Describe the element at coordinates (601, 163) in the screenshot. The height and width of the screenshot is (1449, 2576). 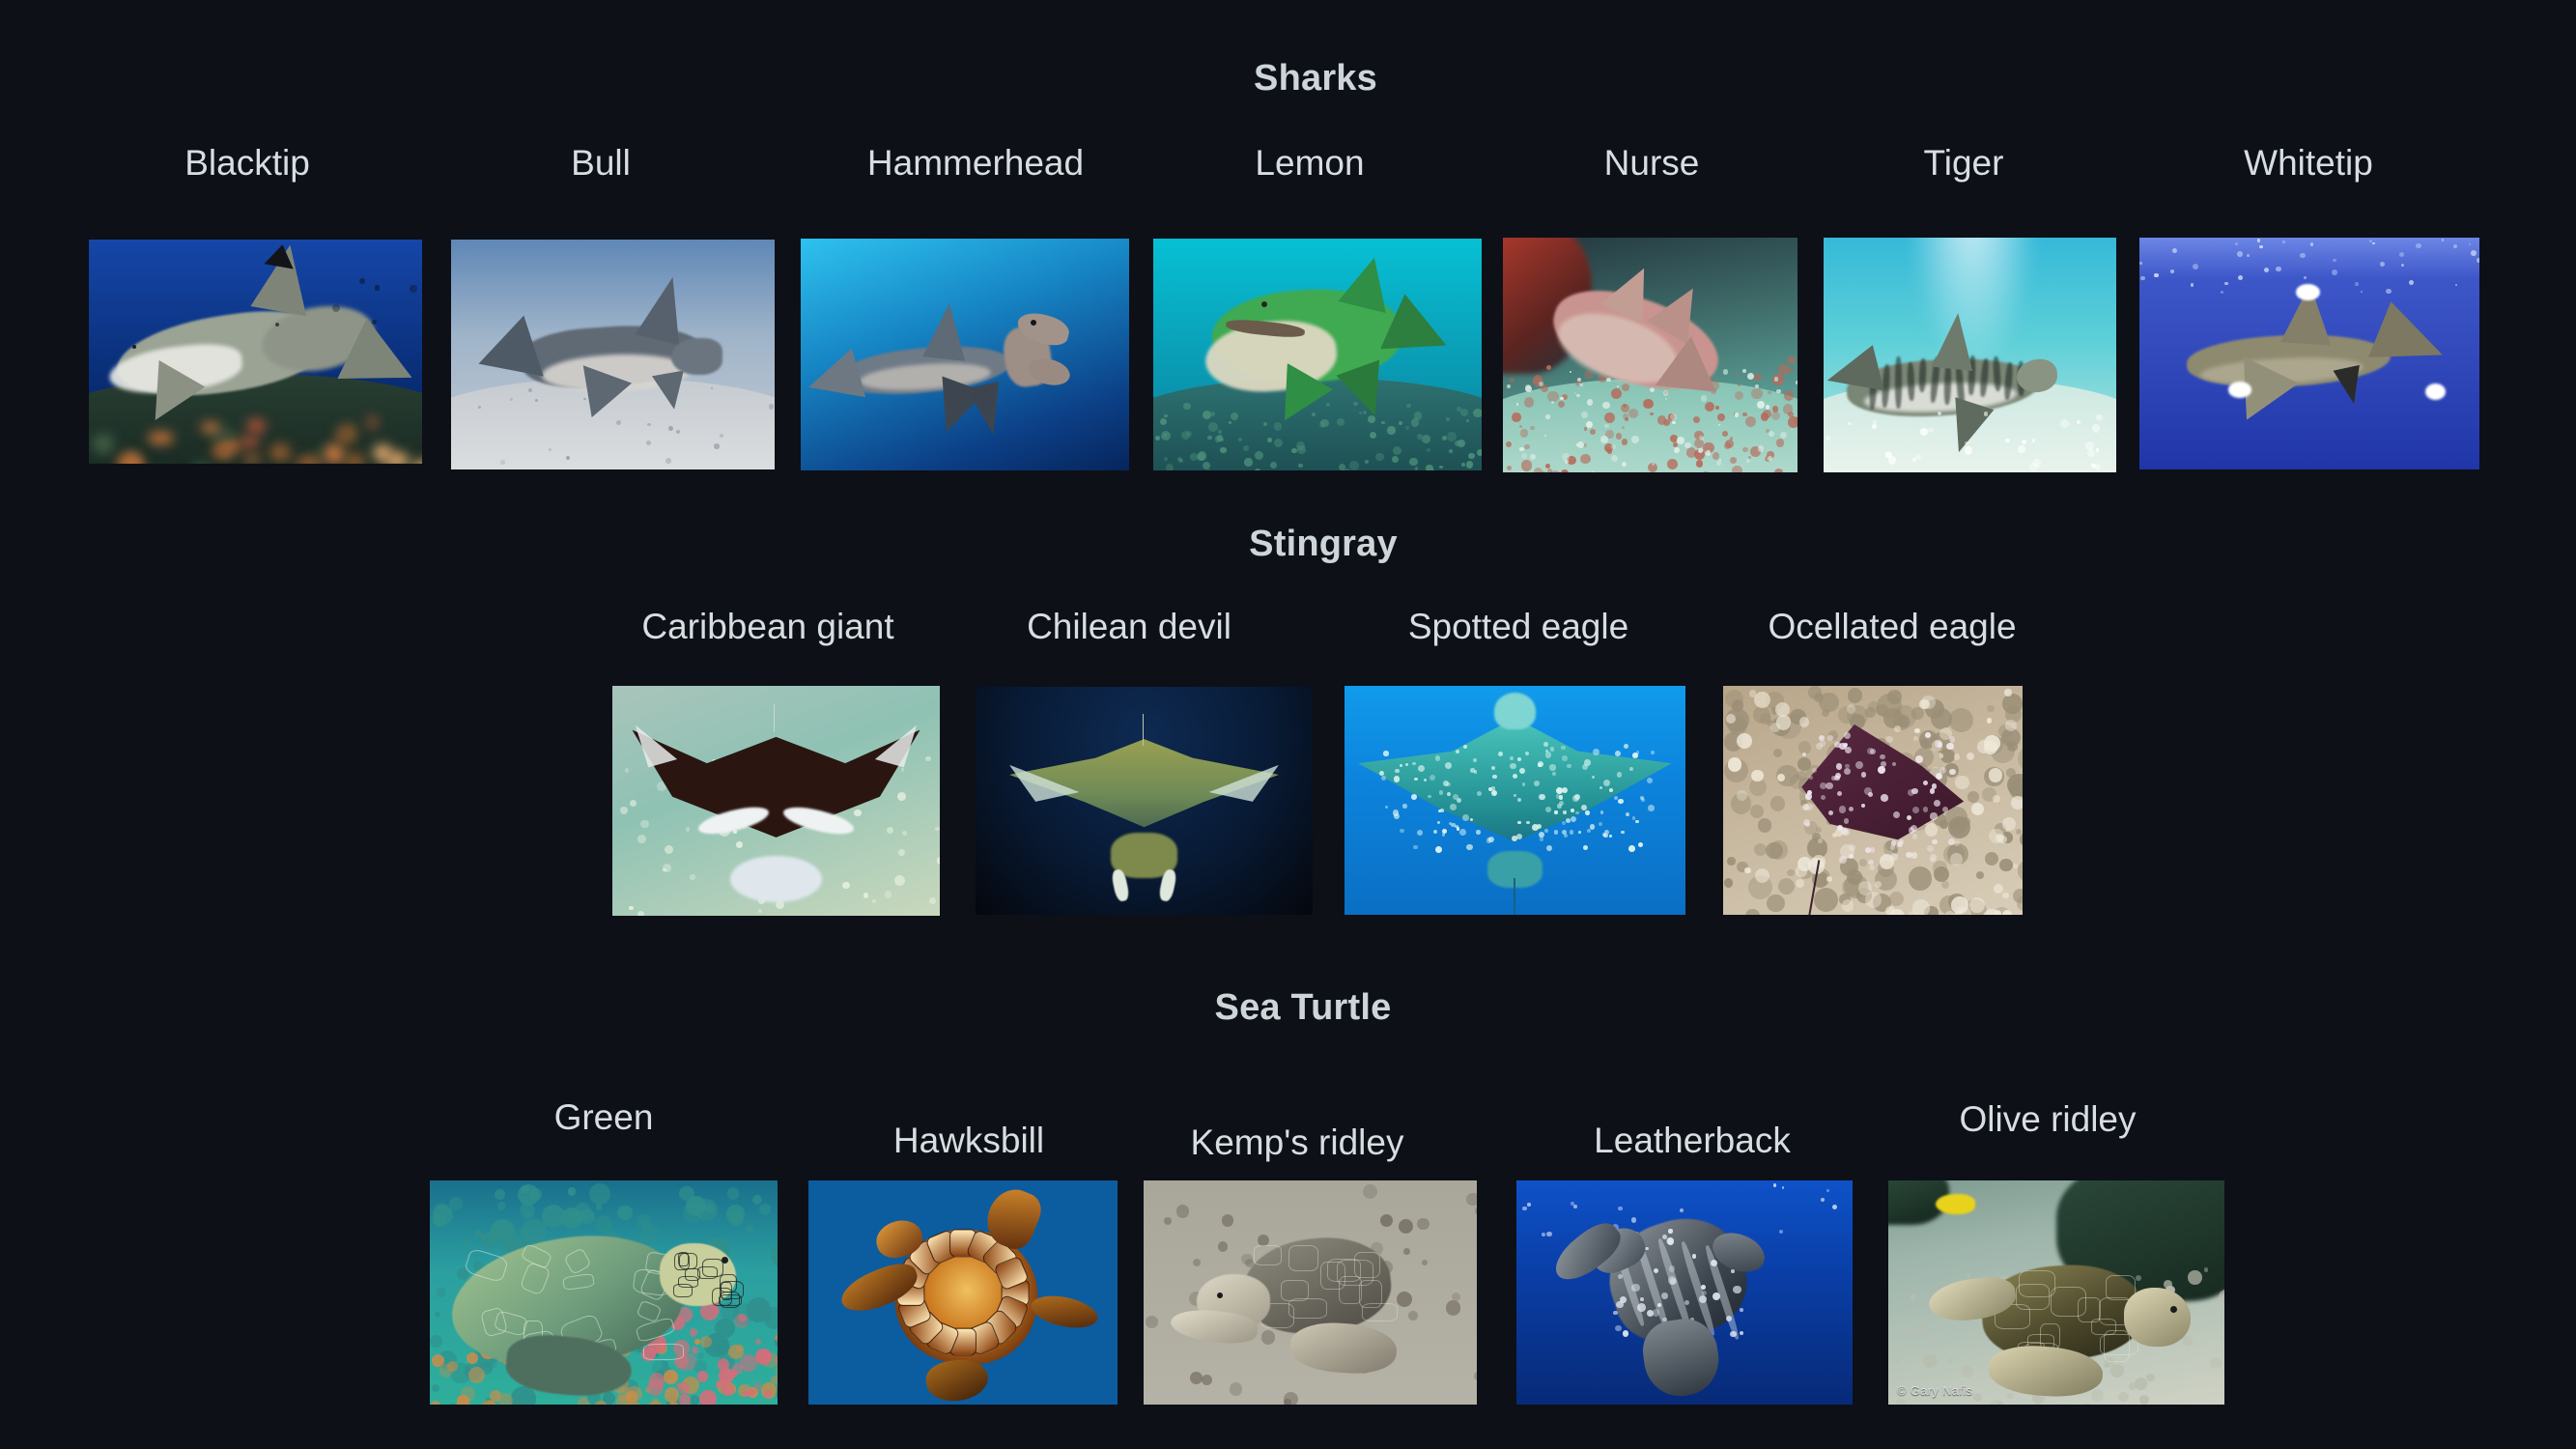
I see `species-label-sharks-1: Bull` at that location.